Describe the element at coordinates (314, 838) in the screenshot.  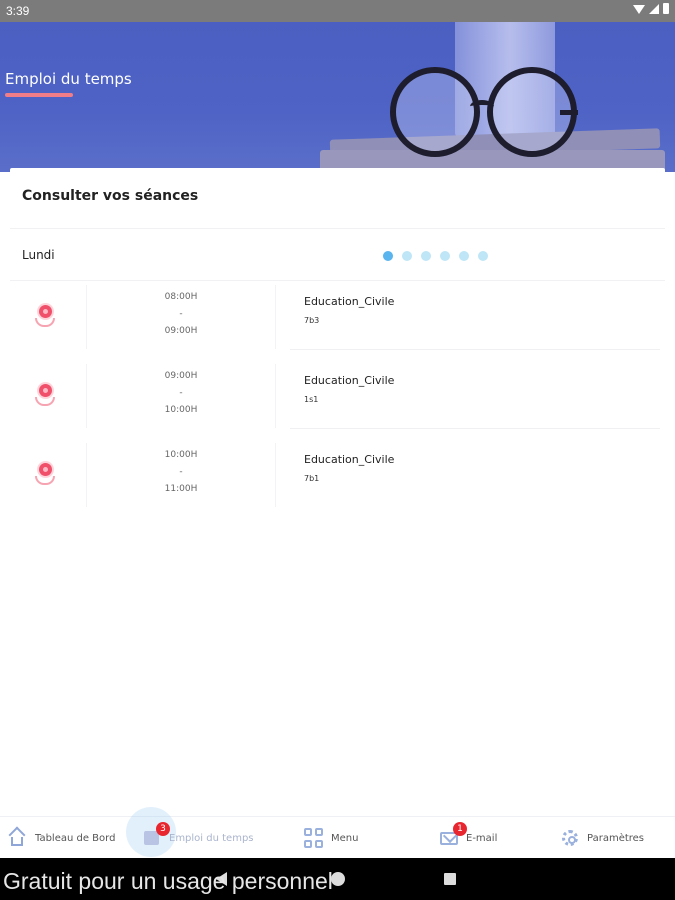
I see `grid-icon` at that location.